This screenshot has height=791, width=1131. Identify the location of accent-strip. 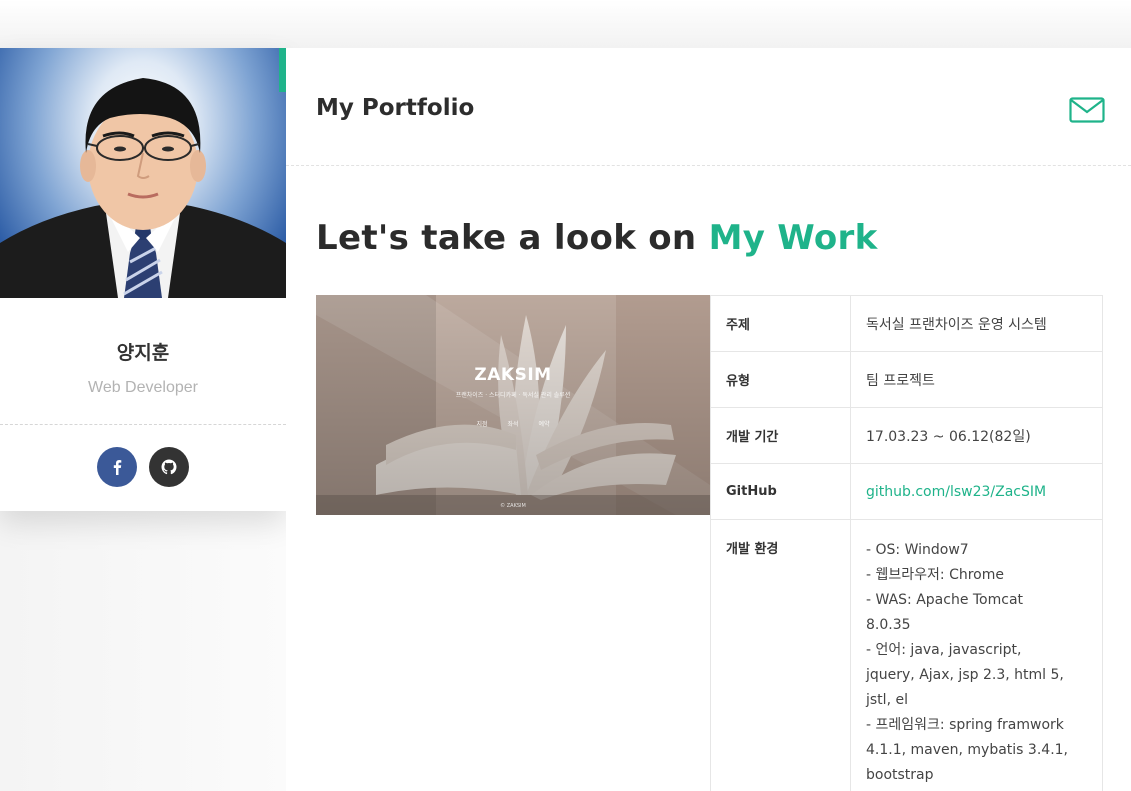
(282, 70).